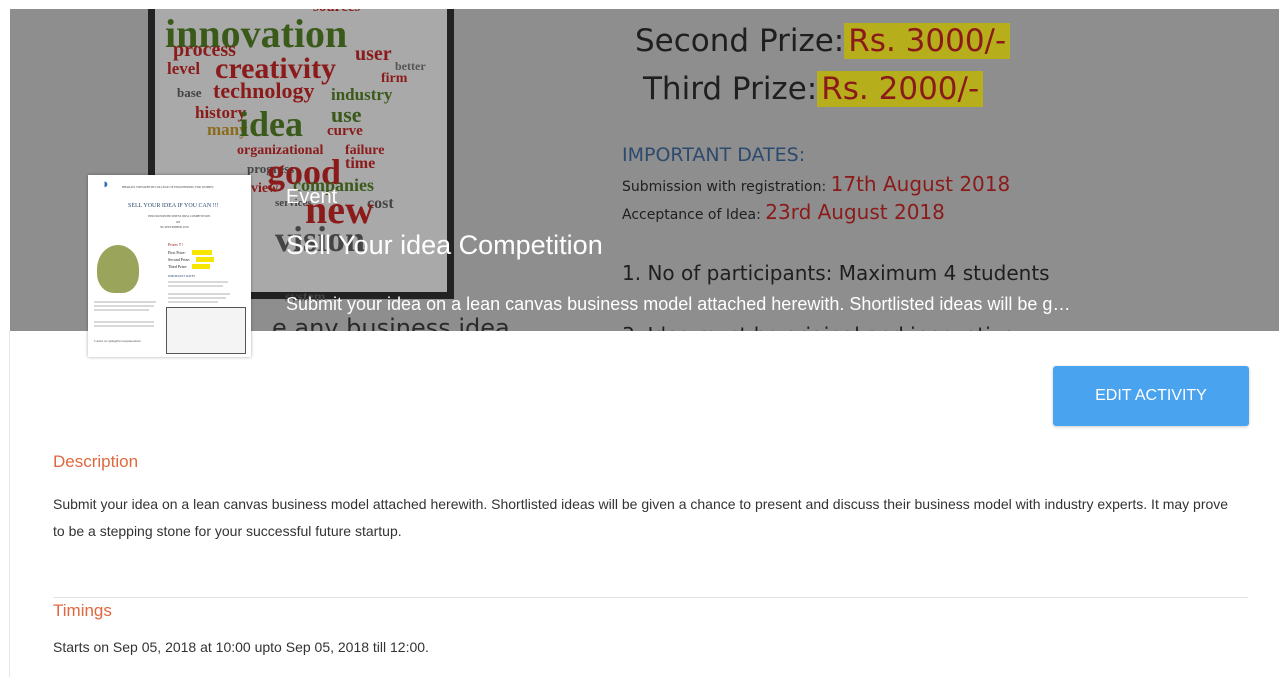  What do you see at coordinates (818, 327) in the screenshot?
I see `poster-rule-3: 3. Idea must be original and innovative` at bounding box center [818, 327].